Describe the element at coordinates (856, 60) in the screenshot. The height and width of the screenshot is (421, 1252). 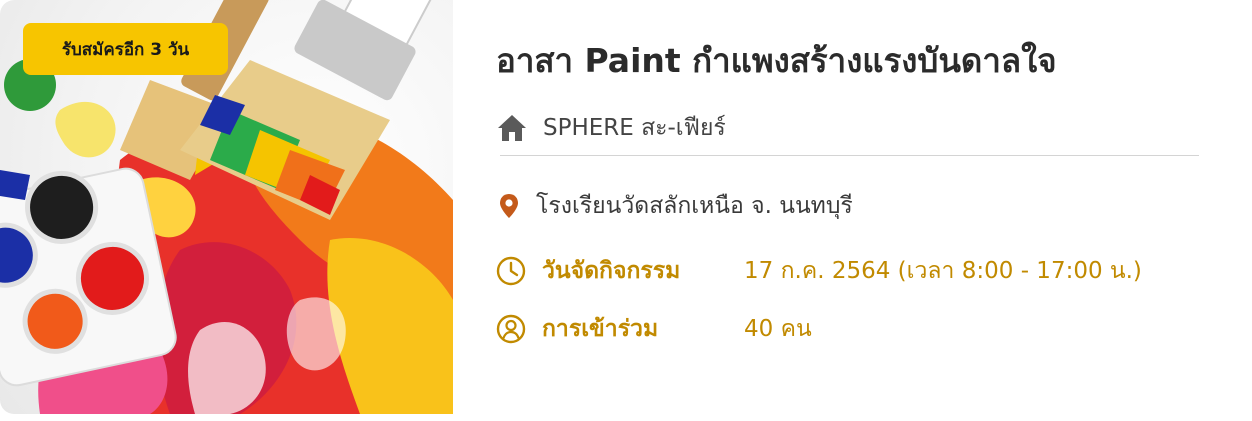
I see `activity-title: อาสา Paint กำแพงสร้างแรงบันดาลใจ` at that location.